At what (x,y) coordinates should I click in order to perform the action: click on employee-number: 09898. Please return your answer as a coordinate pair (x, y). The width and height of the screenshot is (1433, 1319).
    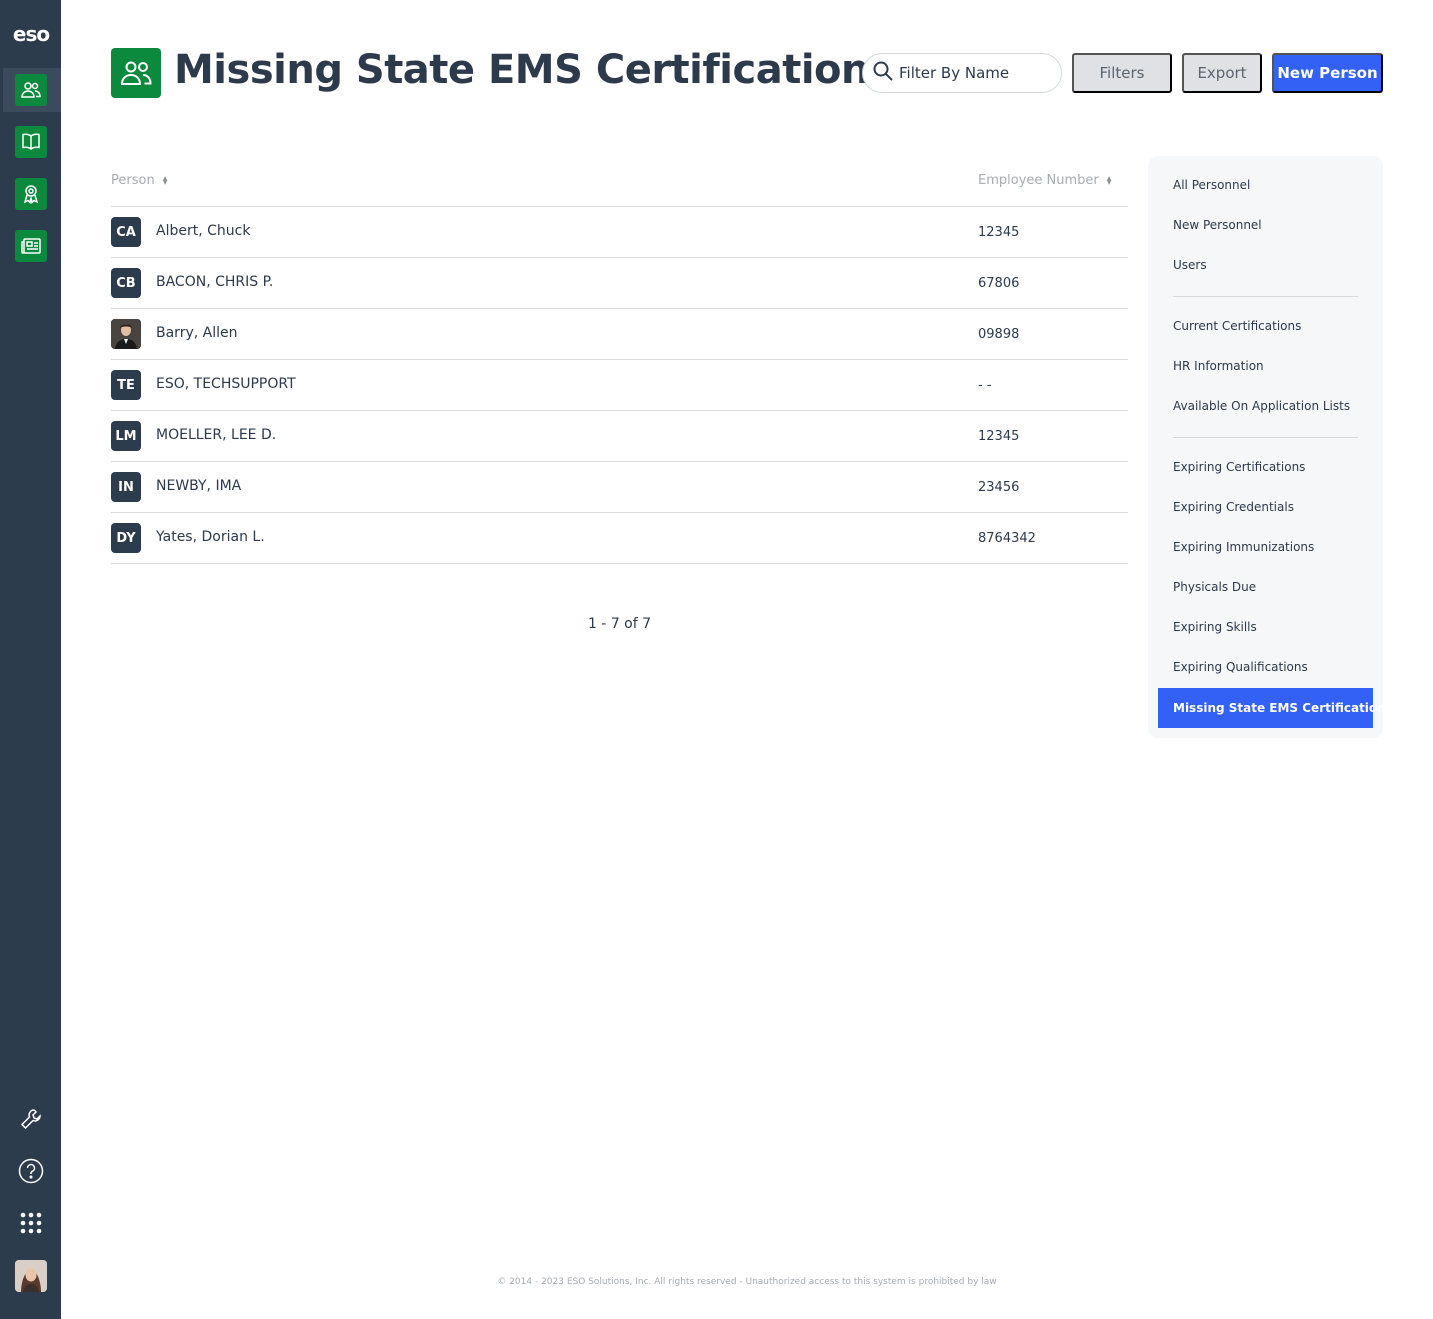
    Looking at the image, I should click on (999, 334).